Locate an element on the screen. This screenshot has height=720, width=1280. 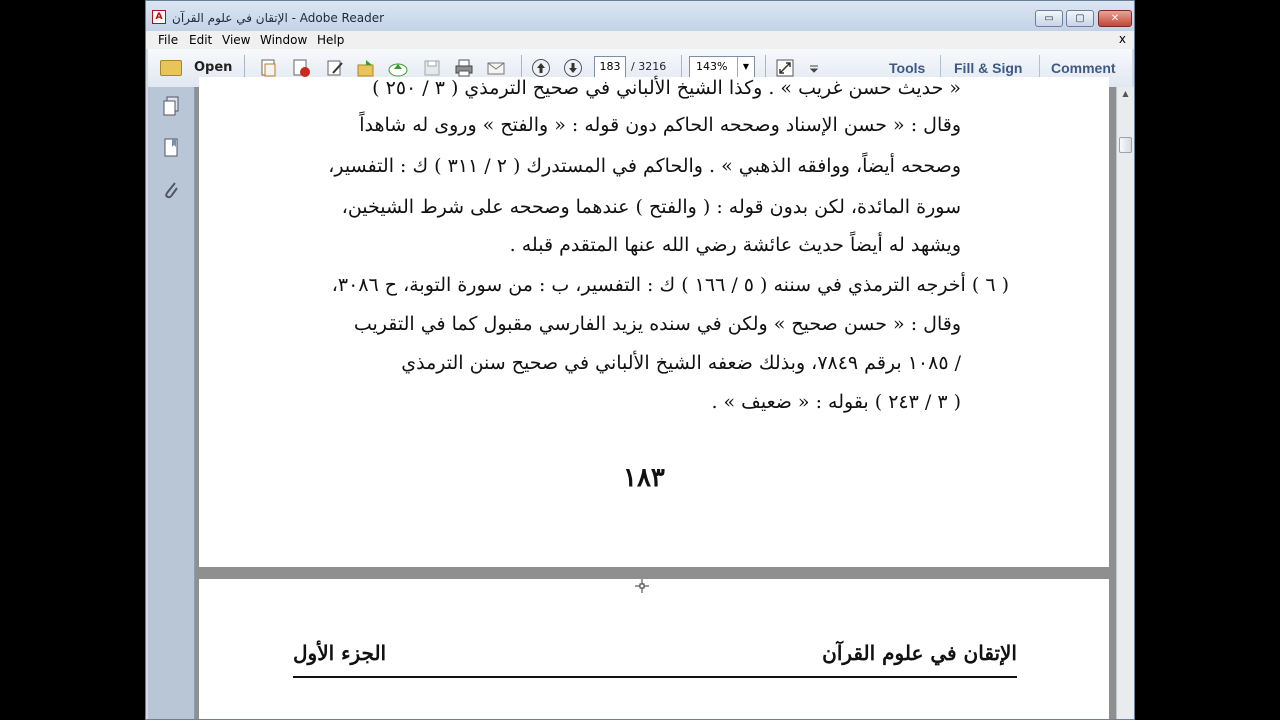
minimize-icon: ▭ is located at coordinates (1049, 18).